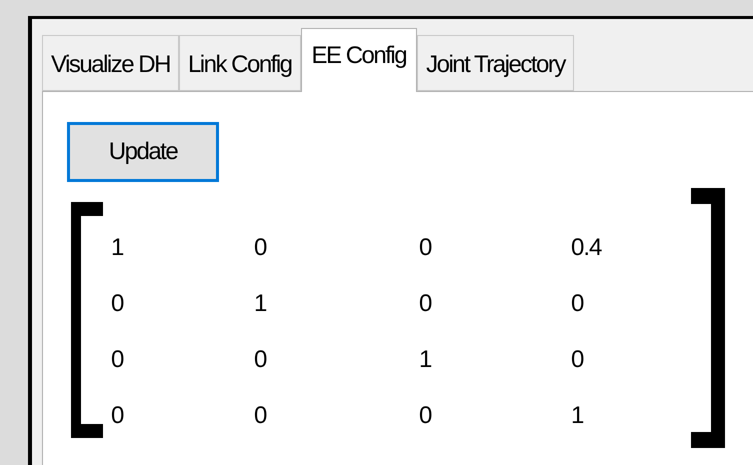 The height and width of the screenshot is (465, 753). I want to click on tab: EE Config, so click(359, 60).